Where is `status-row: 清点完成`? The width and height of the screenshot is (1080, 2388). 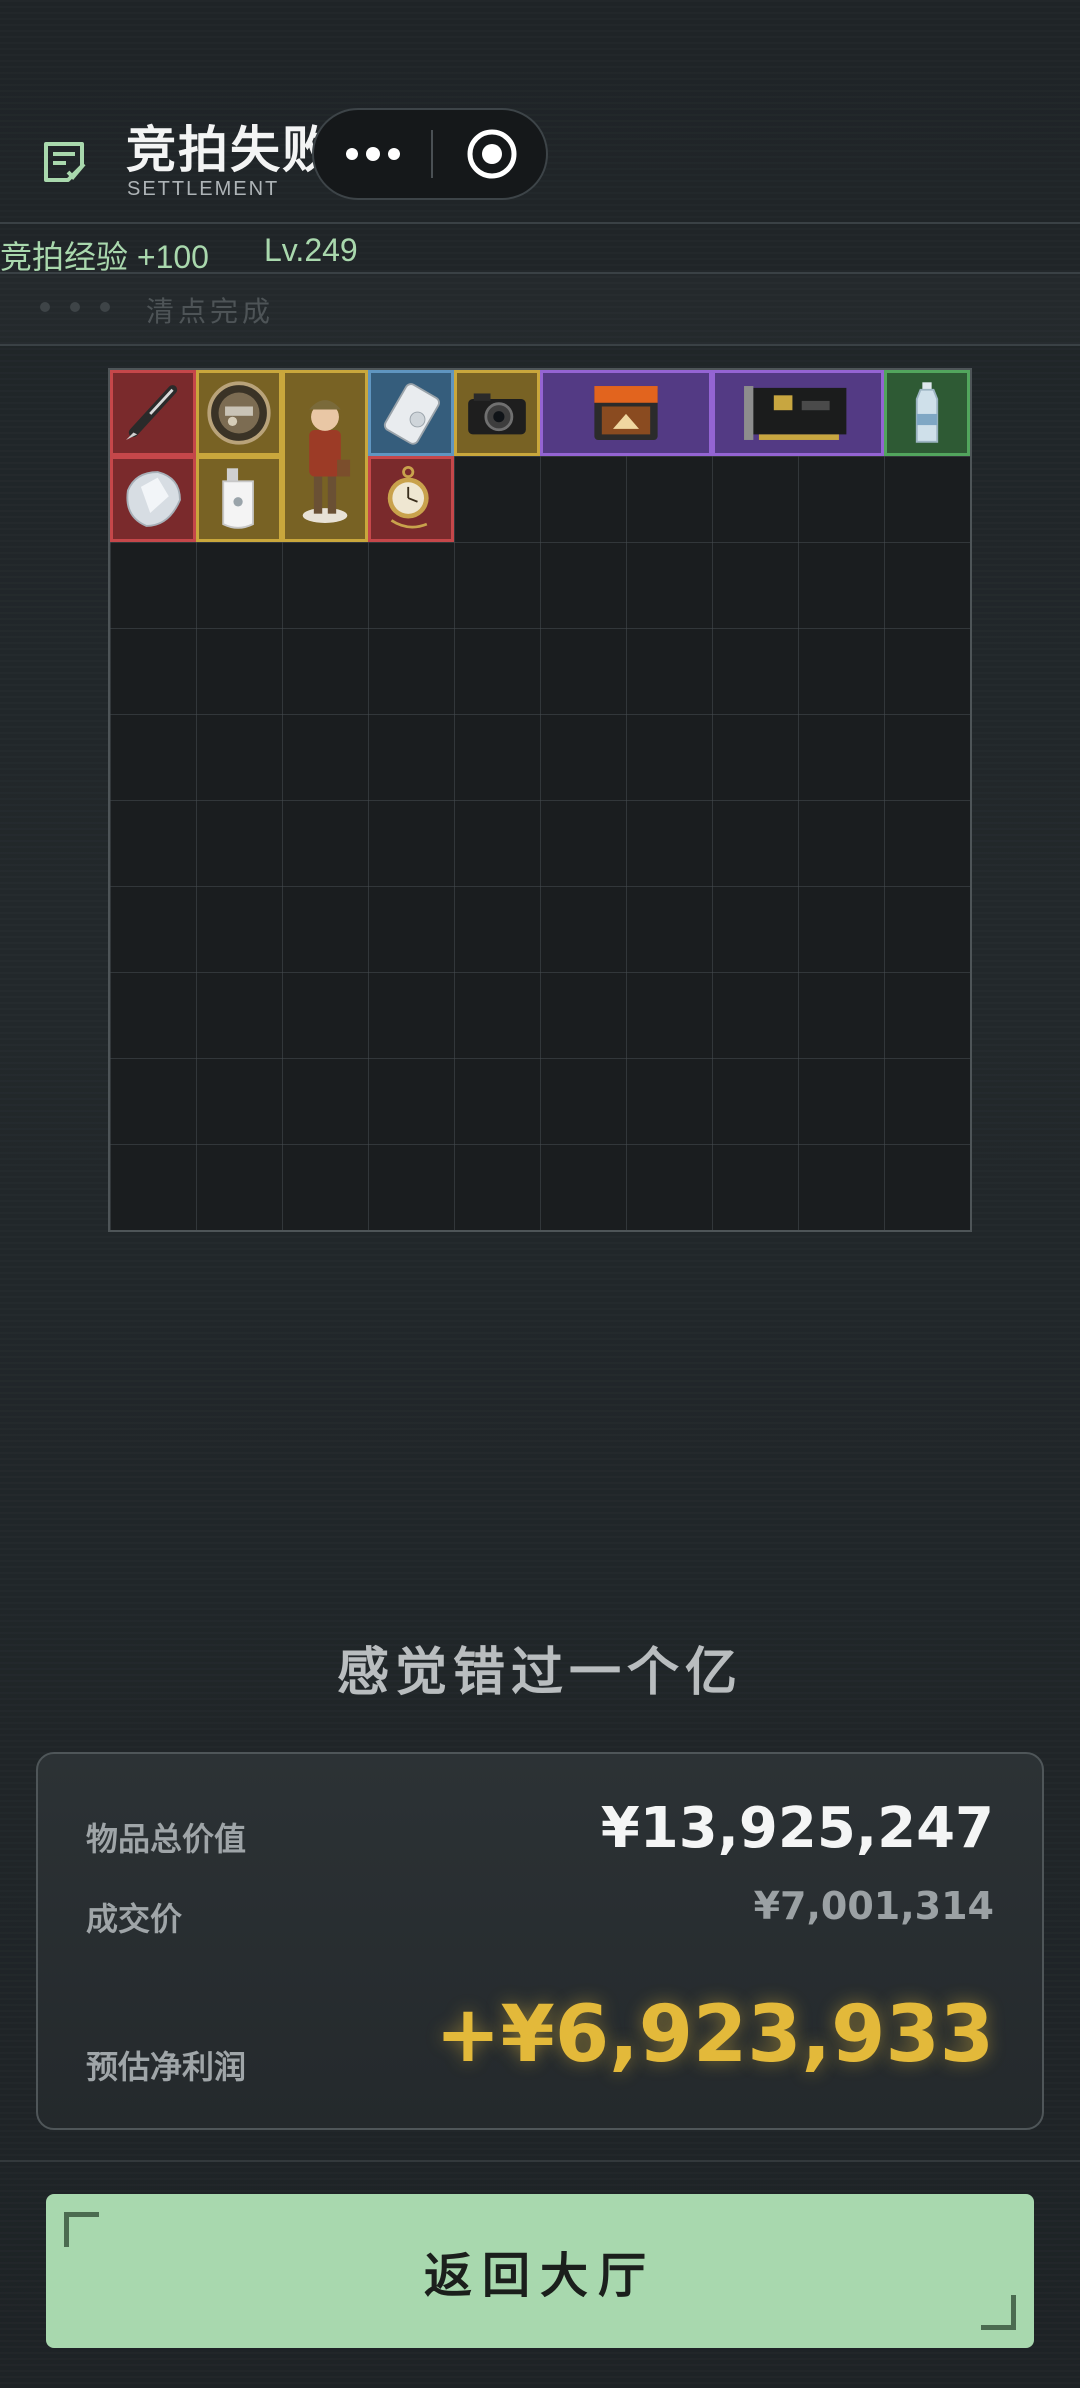 status-row: 清点完成 is located at coordinates (540, 310).